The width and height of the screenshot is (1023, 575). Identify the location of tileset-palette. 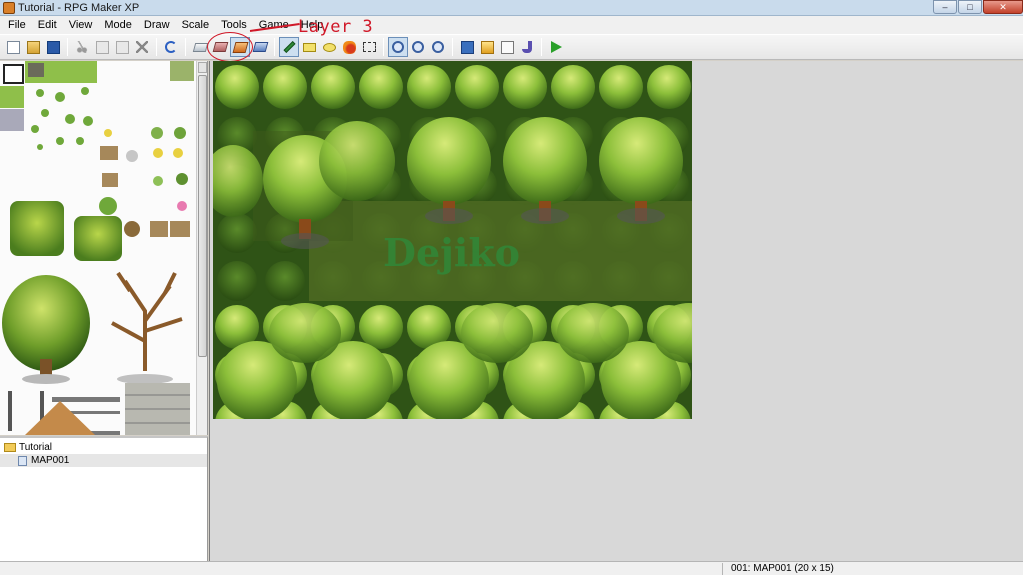
(98, 248).